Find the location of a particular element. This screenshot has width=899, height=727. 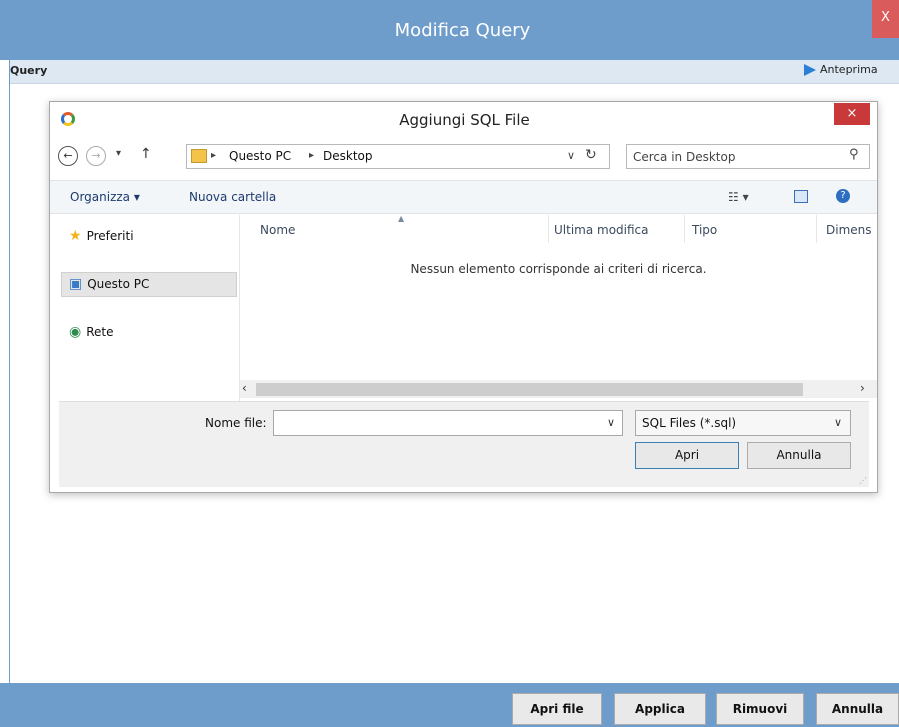

sidebar-item-this-pc: ▣ Questo PC is located at coordinates (109, 284).